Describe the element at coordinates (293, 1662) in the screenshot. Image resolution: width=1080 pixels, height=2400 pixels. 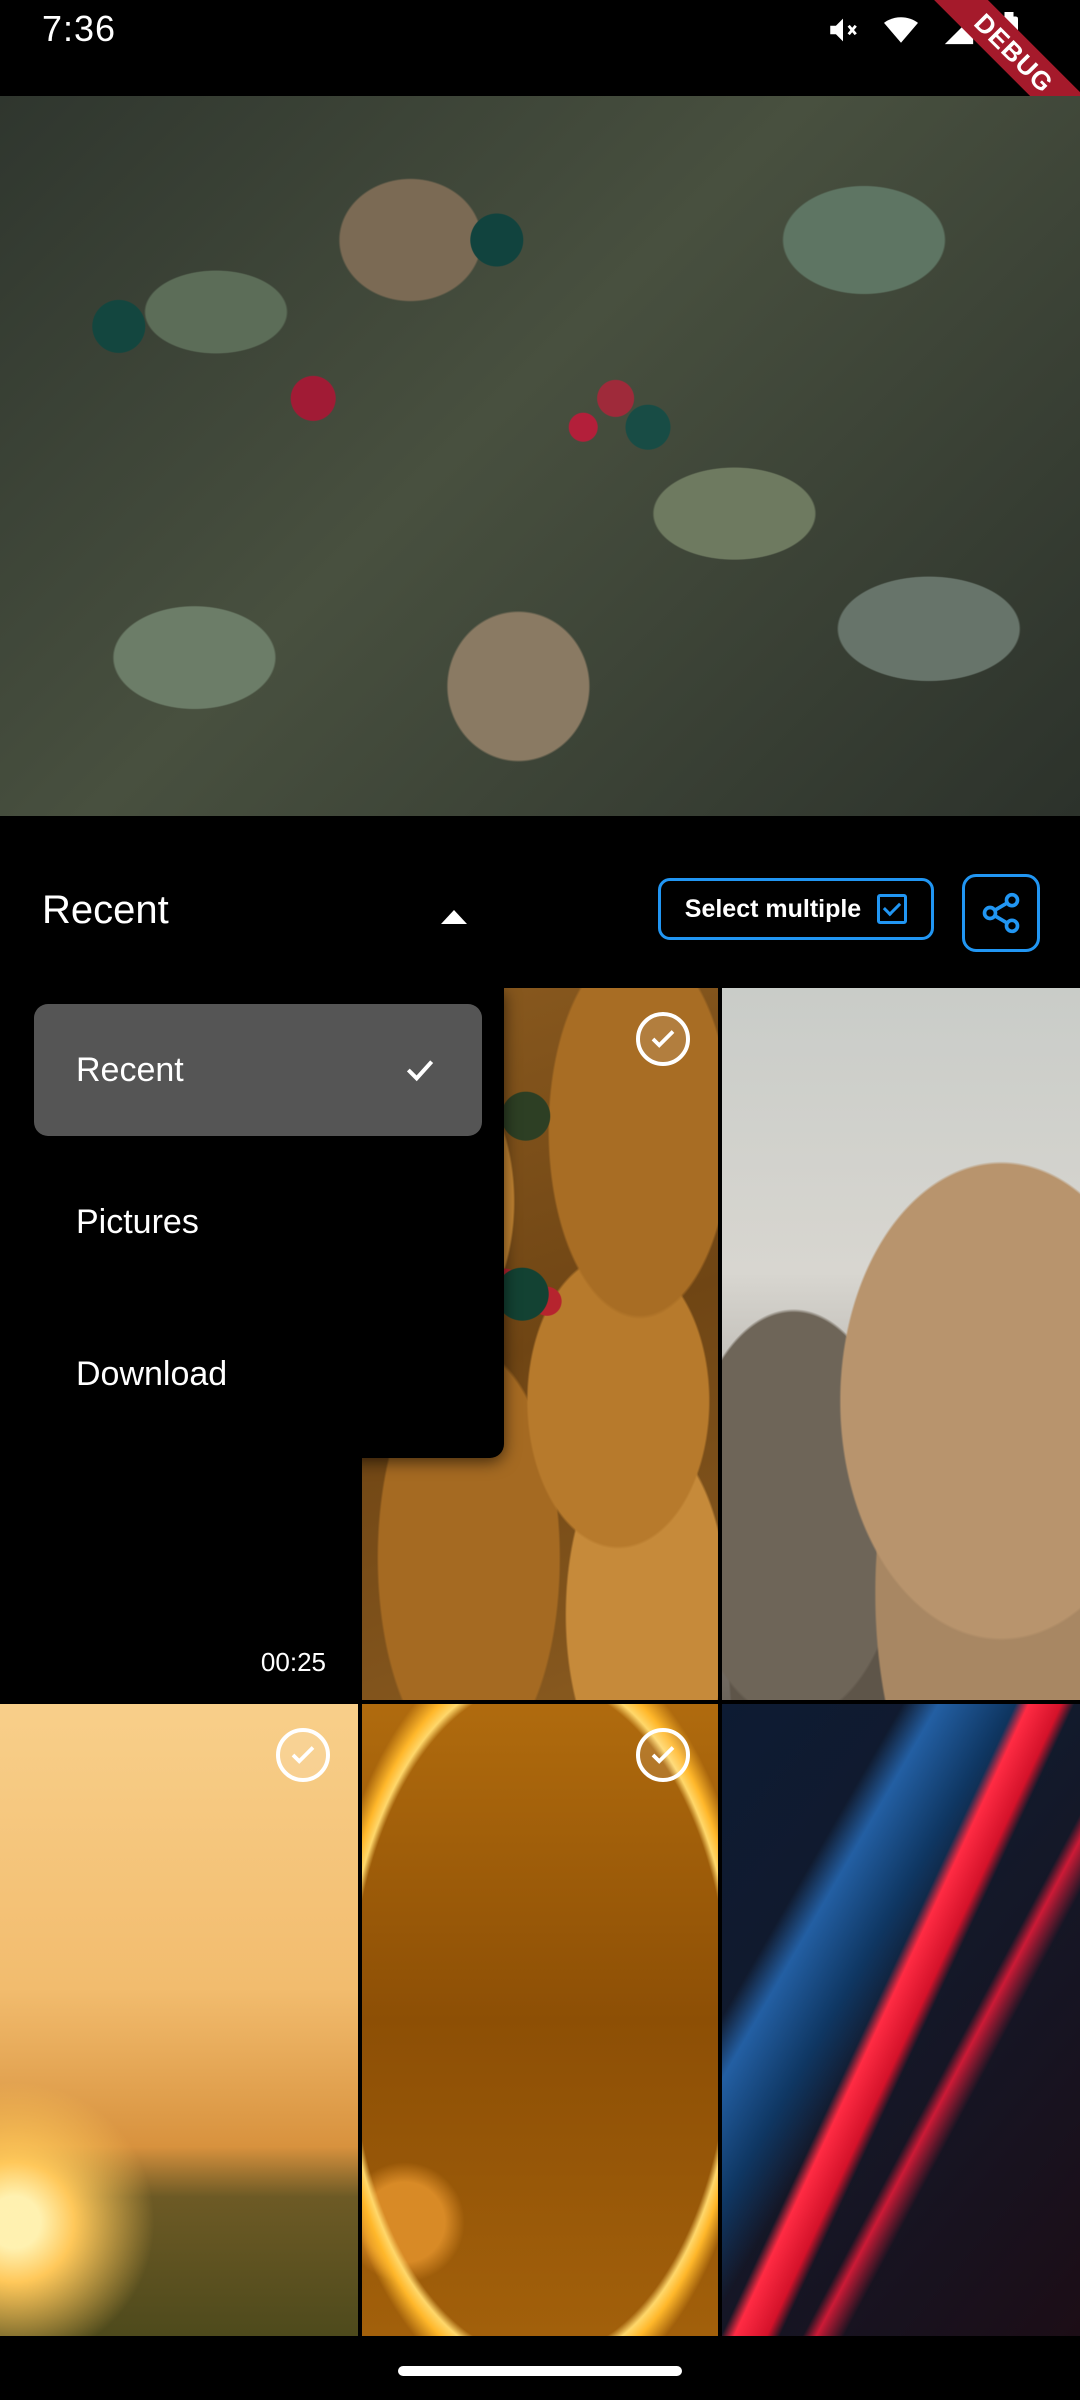
I see `video-duration: 00:25` at that location.